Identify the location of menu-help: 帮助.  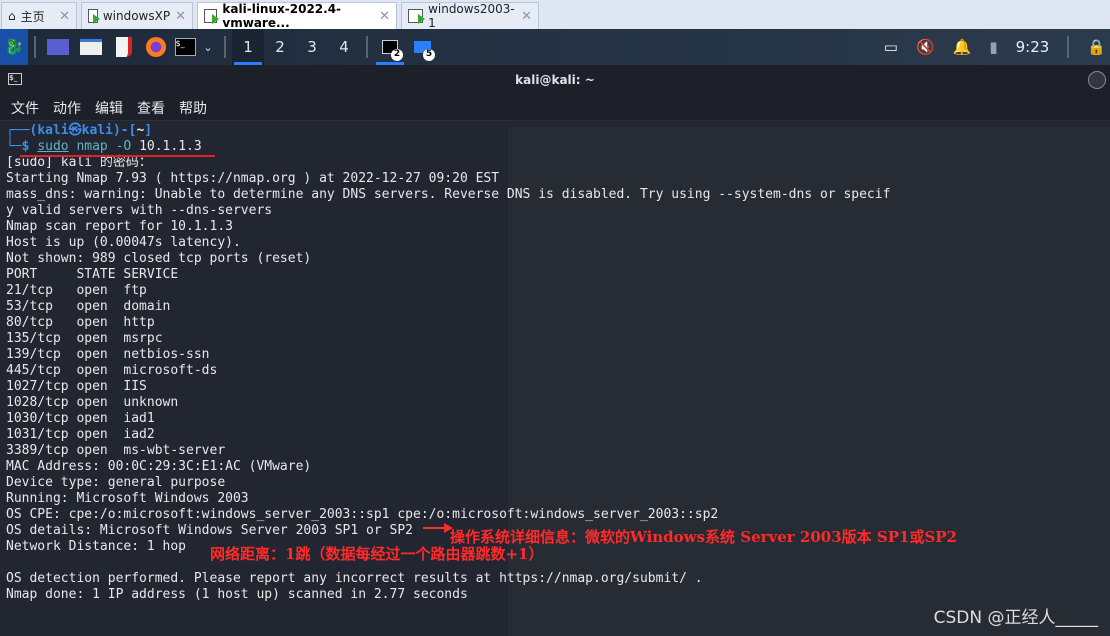
(193, 108).